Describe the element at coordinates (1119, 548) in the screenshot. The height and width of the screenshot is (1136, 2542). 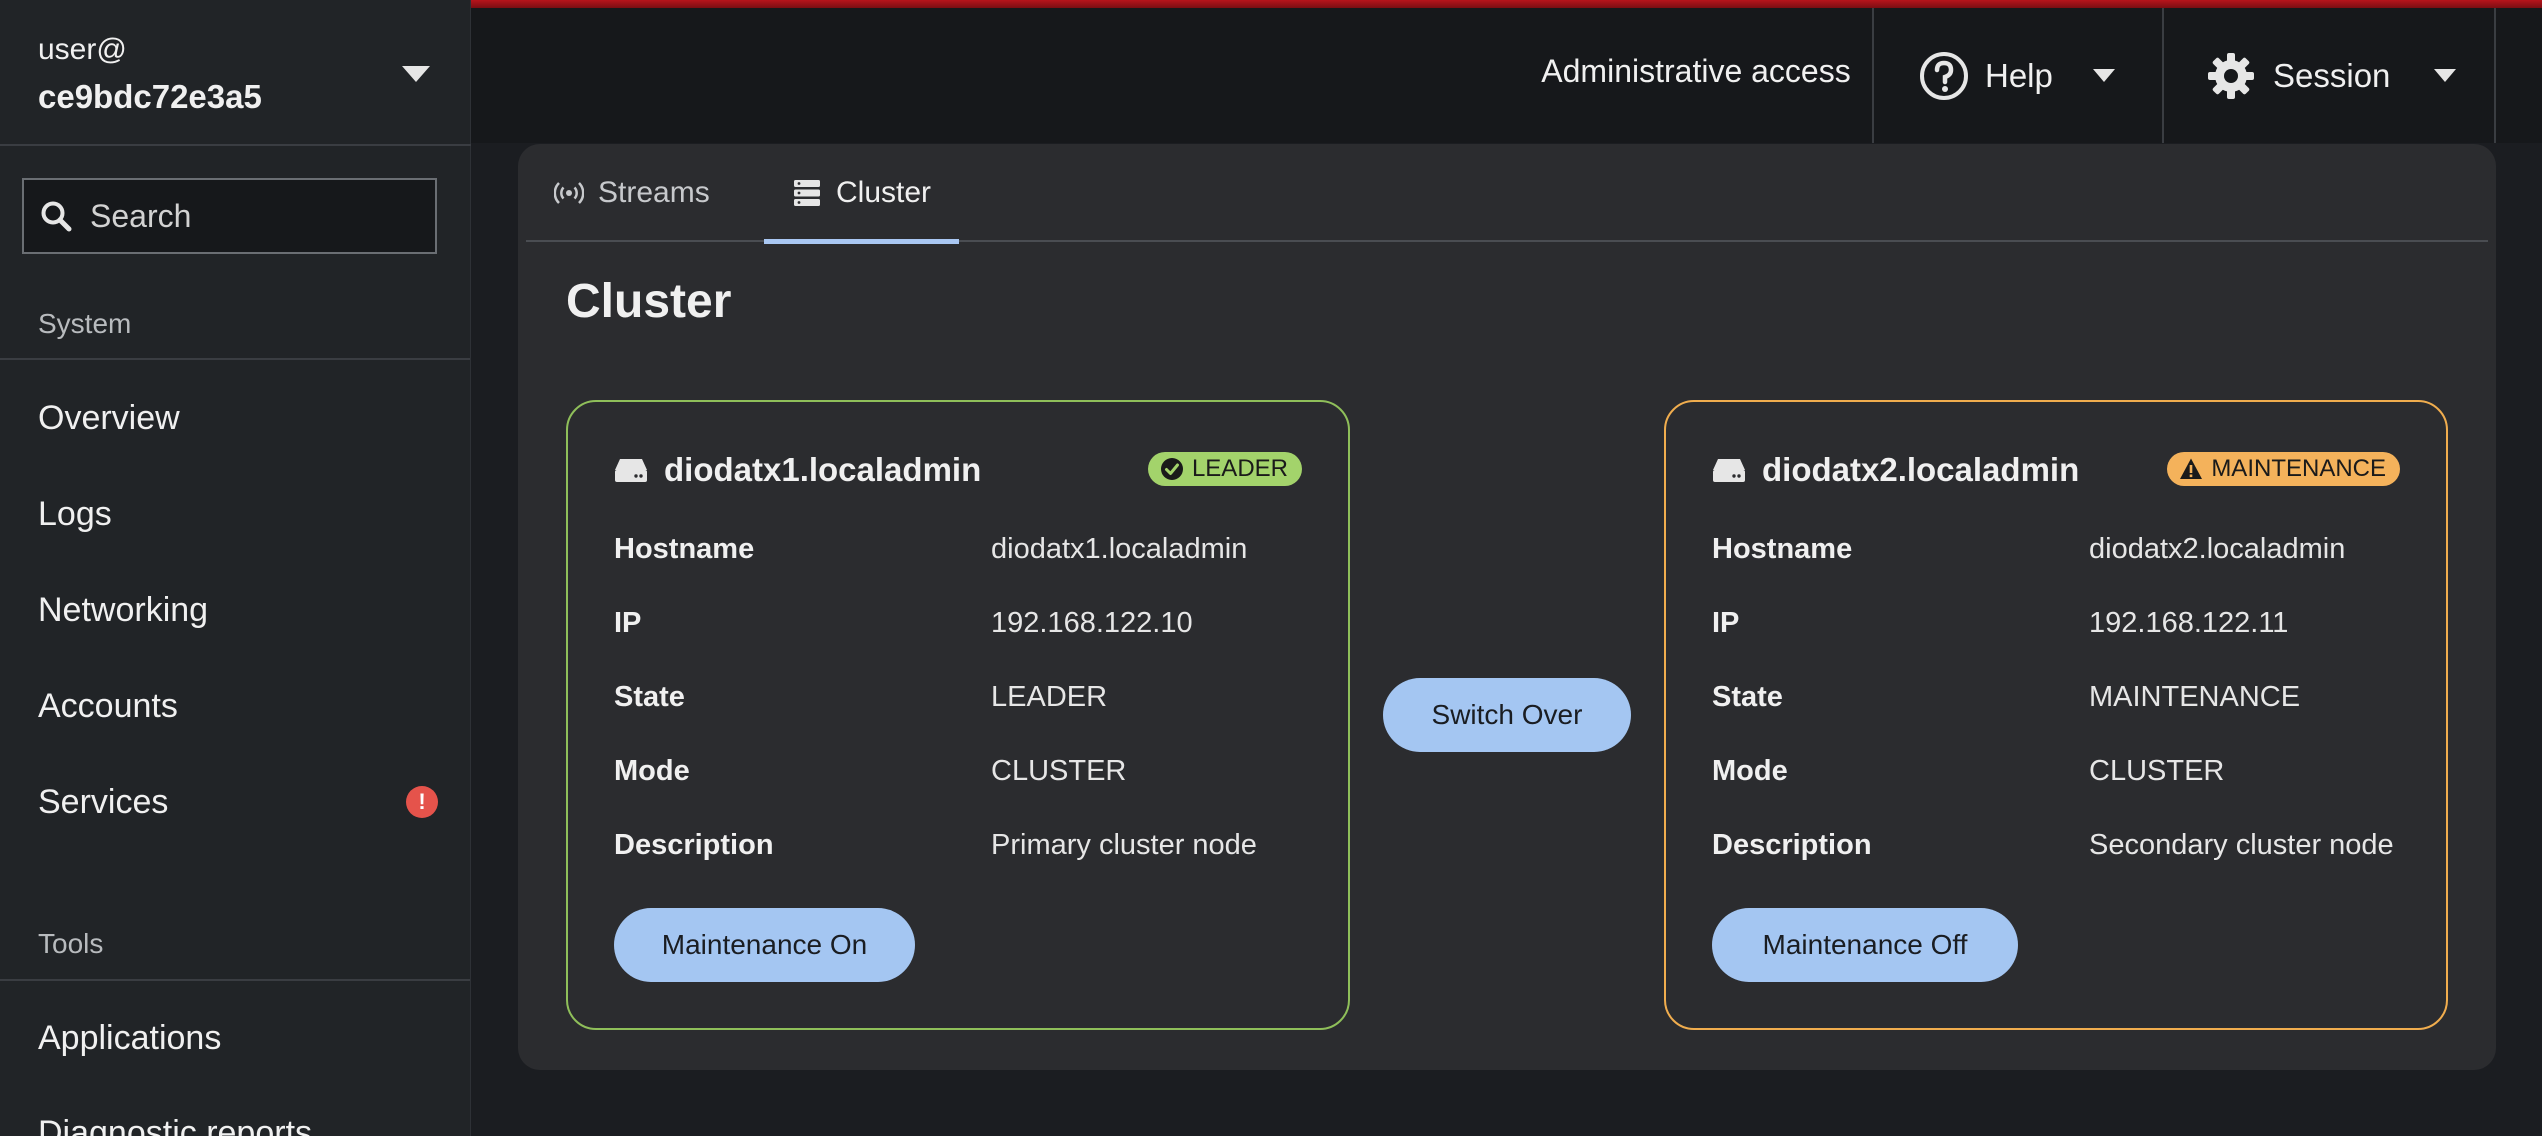
I see `detail-value: diodatx1.localadmin` at that location.